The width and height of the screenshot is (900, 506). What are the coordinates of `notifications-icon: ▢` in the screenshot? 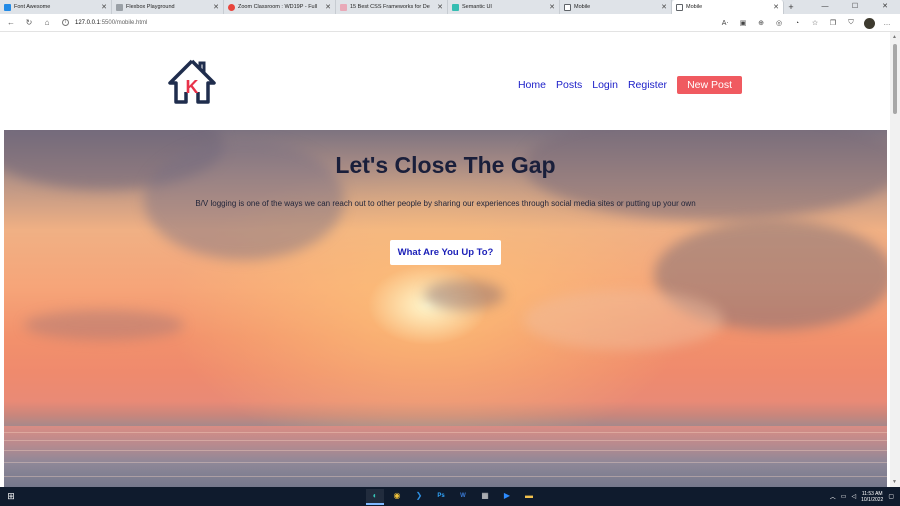 It's located at (891, 496).